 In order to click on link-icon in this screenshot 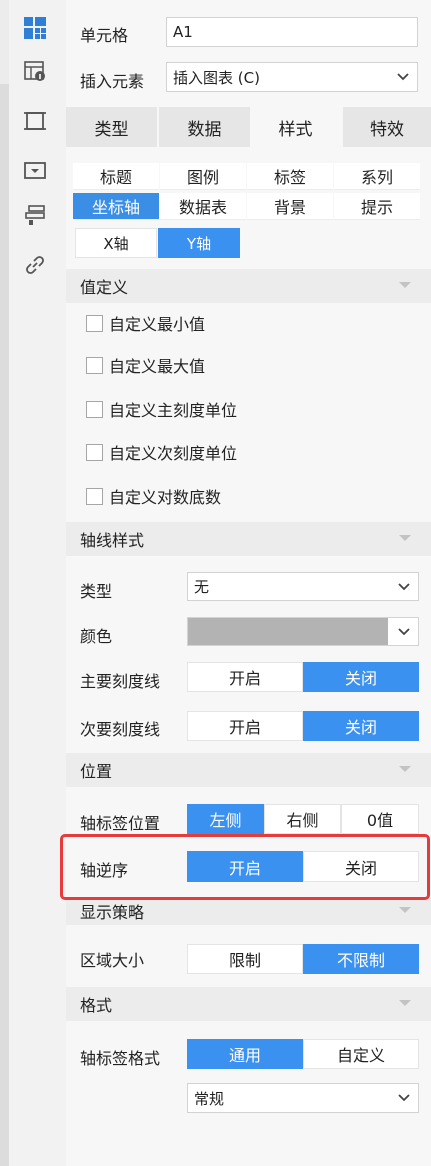, I will do `click(35, 265)`.